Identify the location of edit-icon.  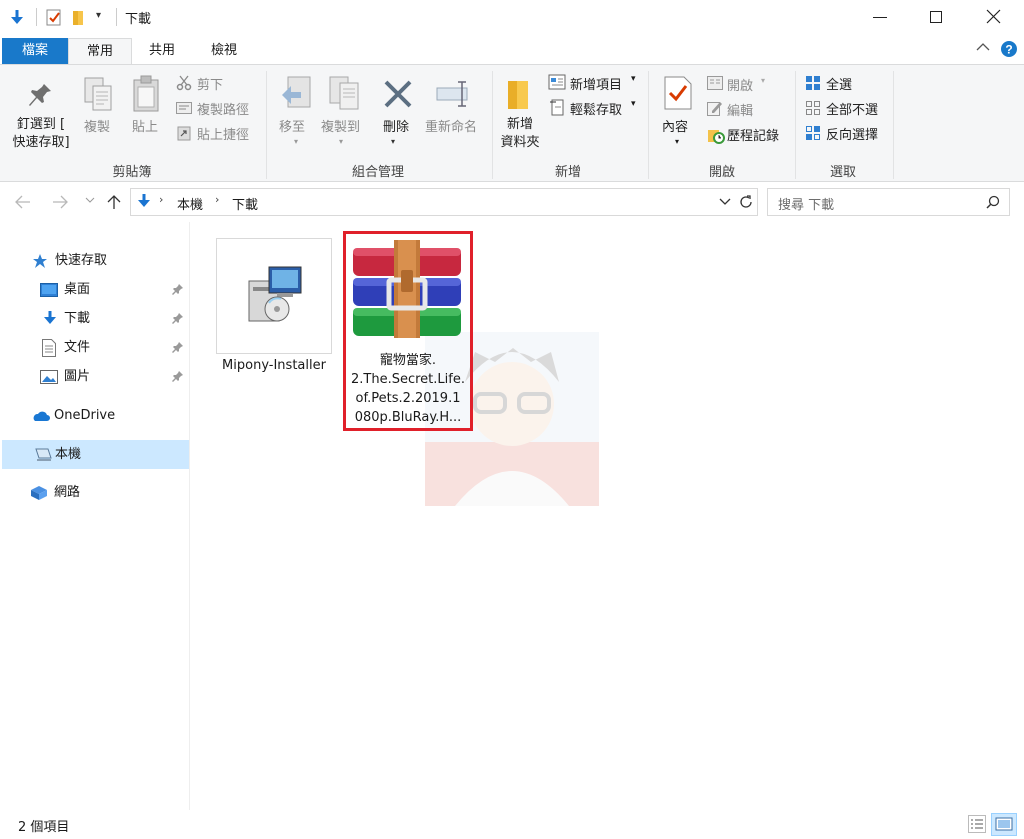
(715, 108).